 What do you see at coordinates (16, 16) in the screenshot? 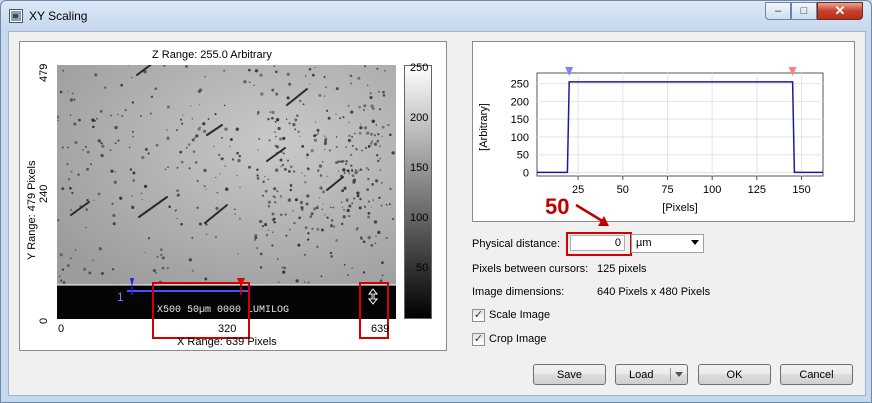
I see `app-icon` at bounding box center [16, 16].